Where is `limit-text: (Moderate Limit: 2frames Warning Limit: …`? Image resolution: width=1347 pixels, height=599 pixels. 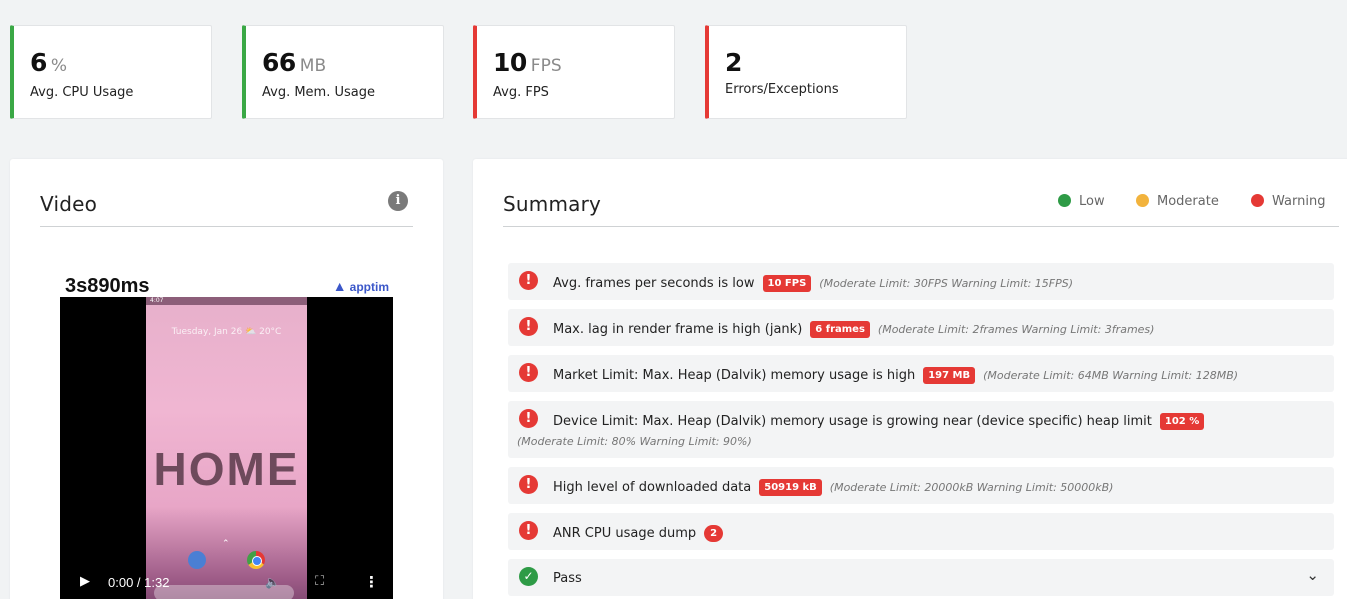
limit-text: (Moderate Limit: 2frames Warning Limit: … is located at coordinates (1016, 329).